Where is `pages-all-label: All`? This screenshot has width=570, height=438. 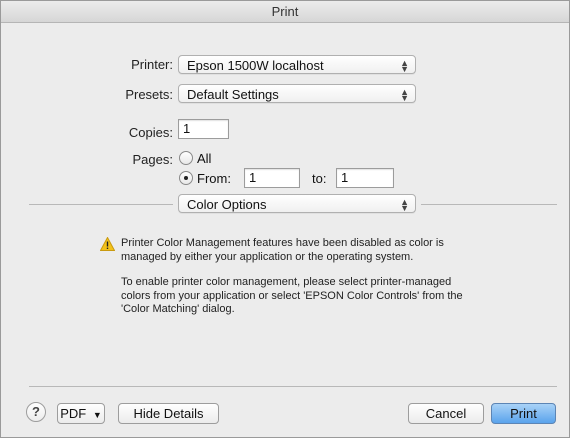
pages-all-label: All is located at coordinates (204, 158).